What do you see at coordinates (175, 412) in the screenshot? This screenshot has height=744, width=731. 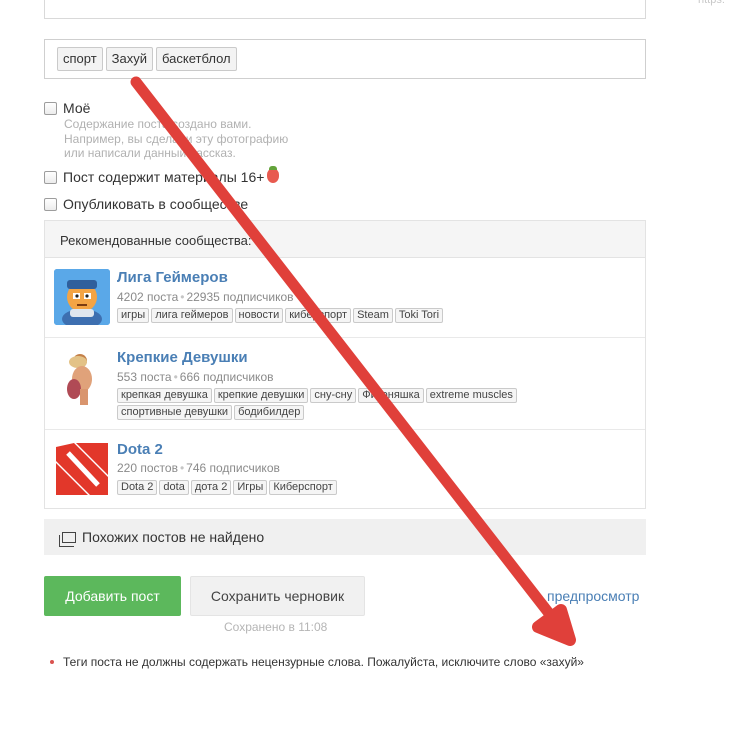 I see `community-tag: спортивные девушки` at bounding box center [175, 412].